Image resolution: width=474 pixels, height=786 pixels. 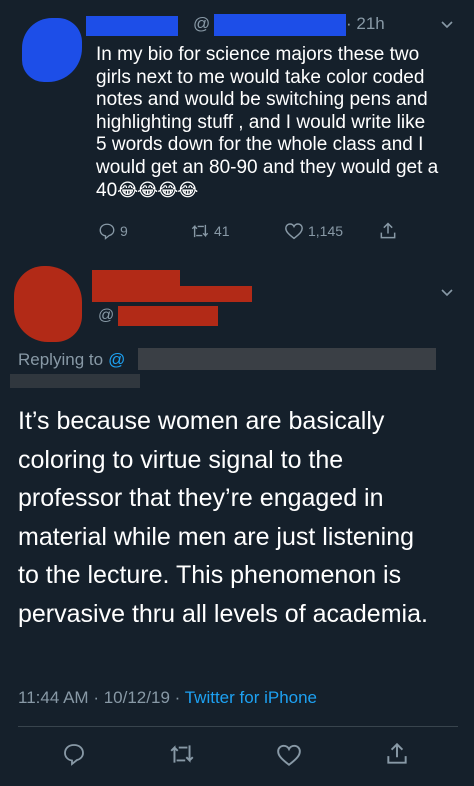 I want to click on like-action: 1,145, so click(x=313, y=231).